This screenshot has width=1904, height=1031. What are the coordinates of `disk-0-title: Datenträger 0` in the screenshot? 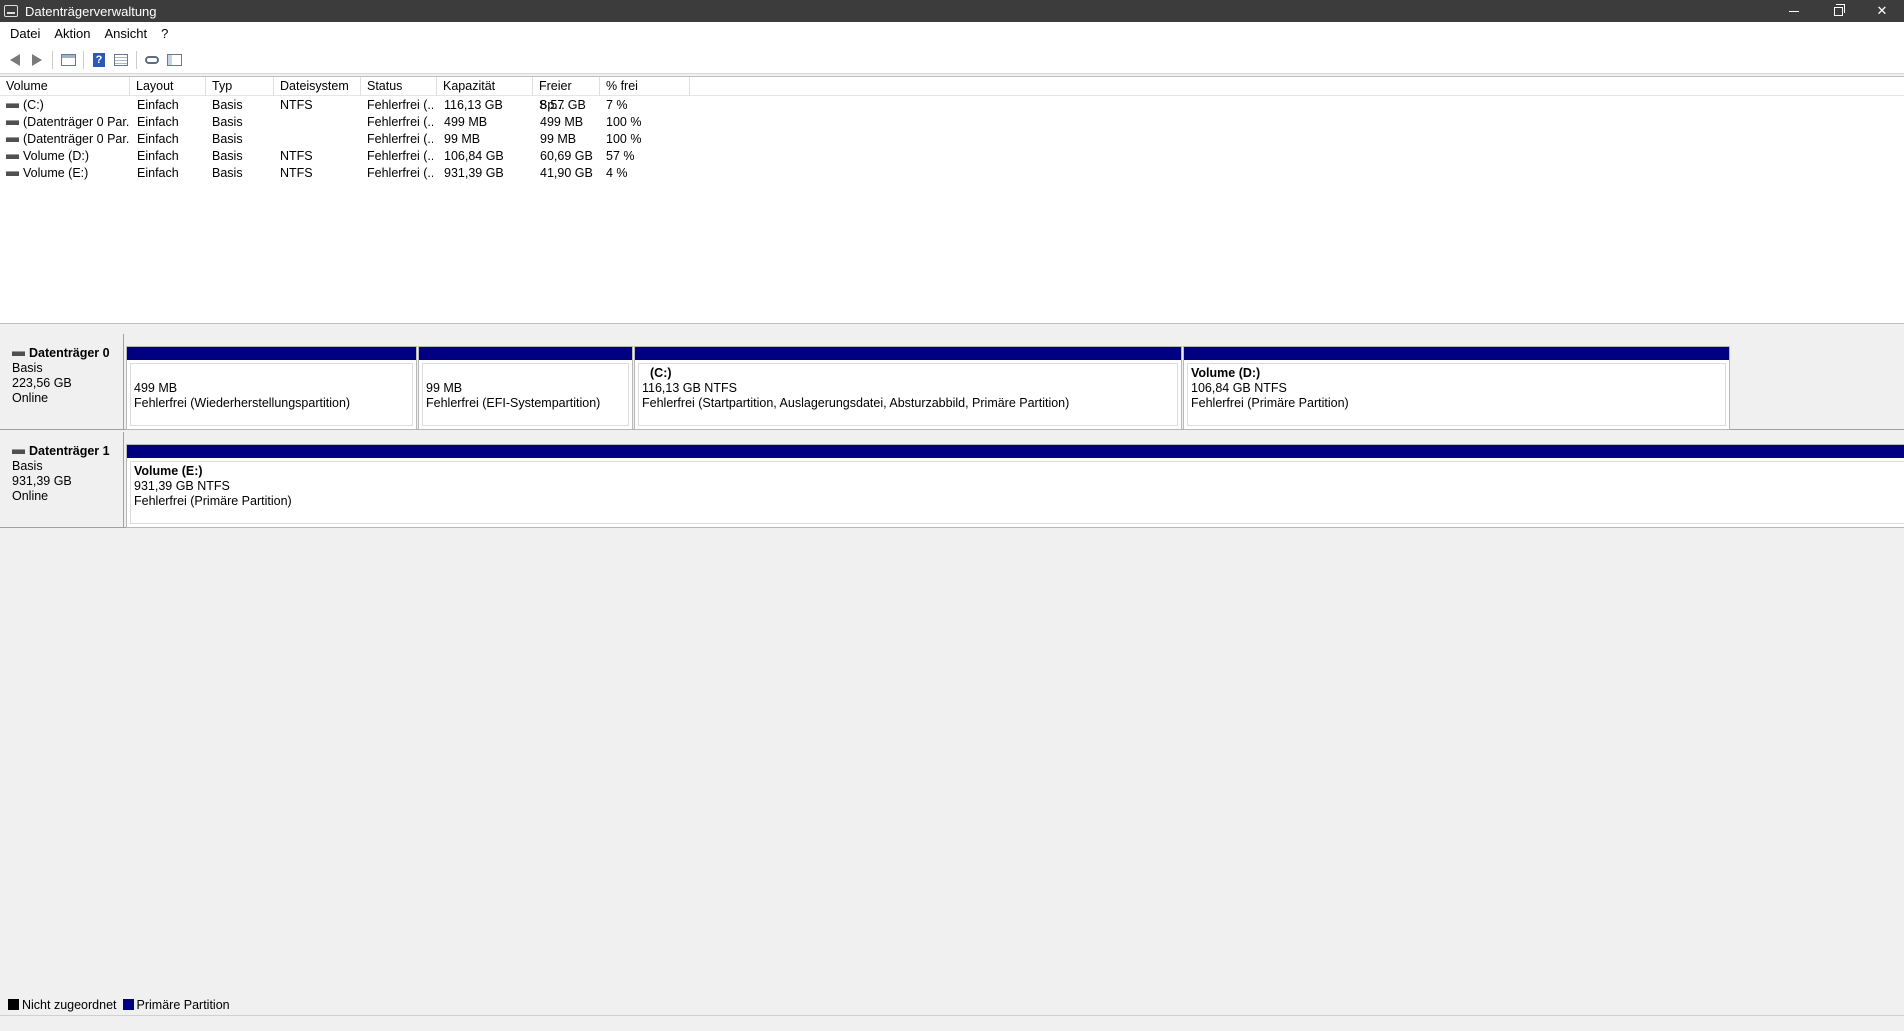 It's located at (69, 353).